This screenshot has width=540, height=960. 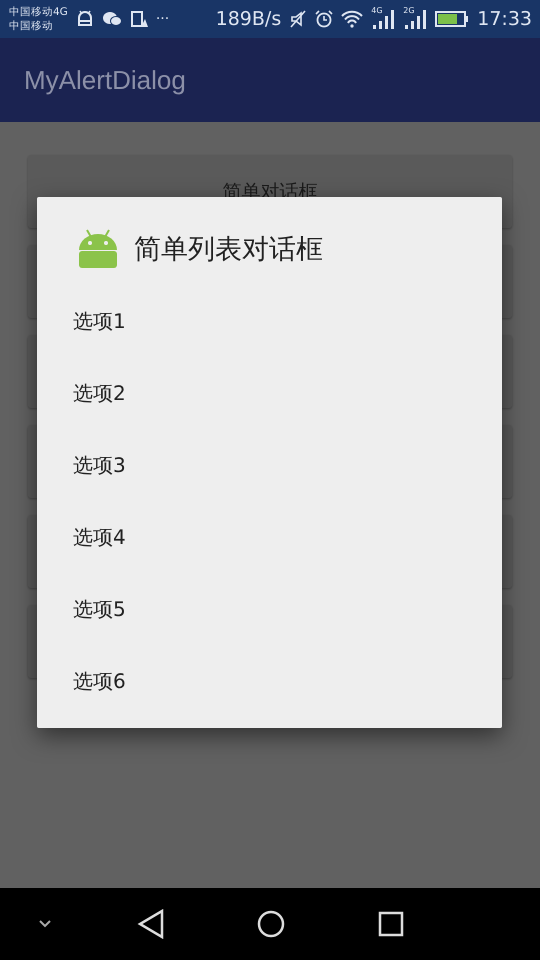 I want to click on carrier-name: 中国移动4G, so click(x=38, y=12).